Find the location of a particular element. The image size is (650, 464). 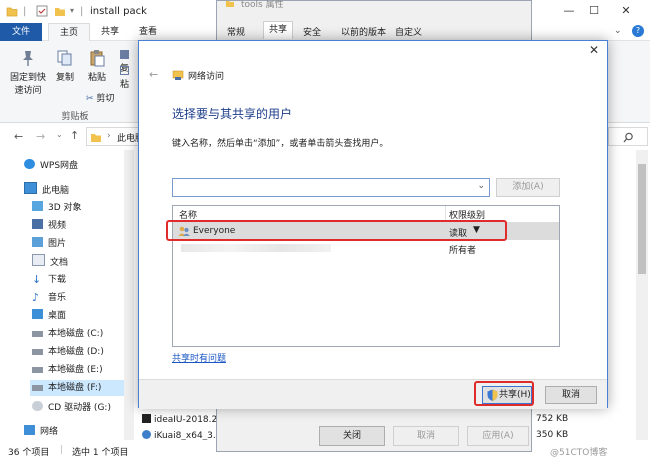

highlight-box-share-button is located at coordinates (504, 393).